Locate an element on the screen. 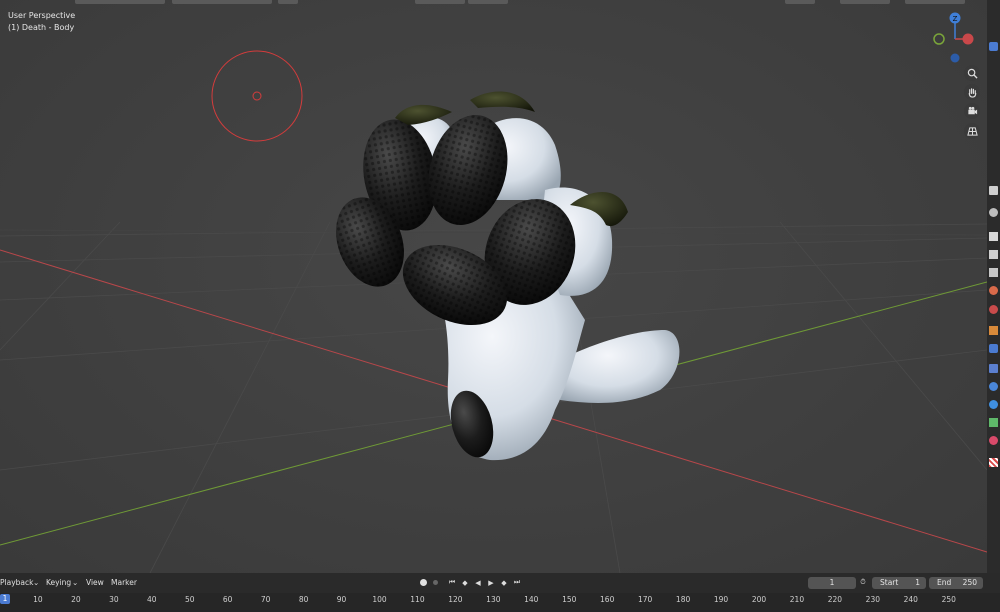 The image size is (1000, 612). frame-tick-label: 60 is located at coordinates (227, 599).